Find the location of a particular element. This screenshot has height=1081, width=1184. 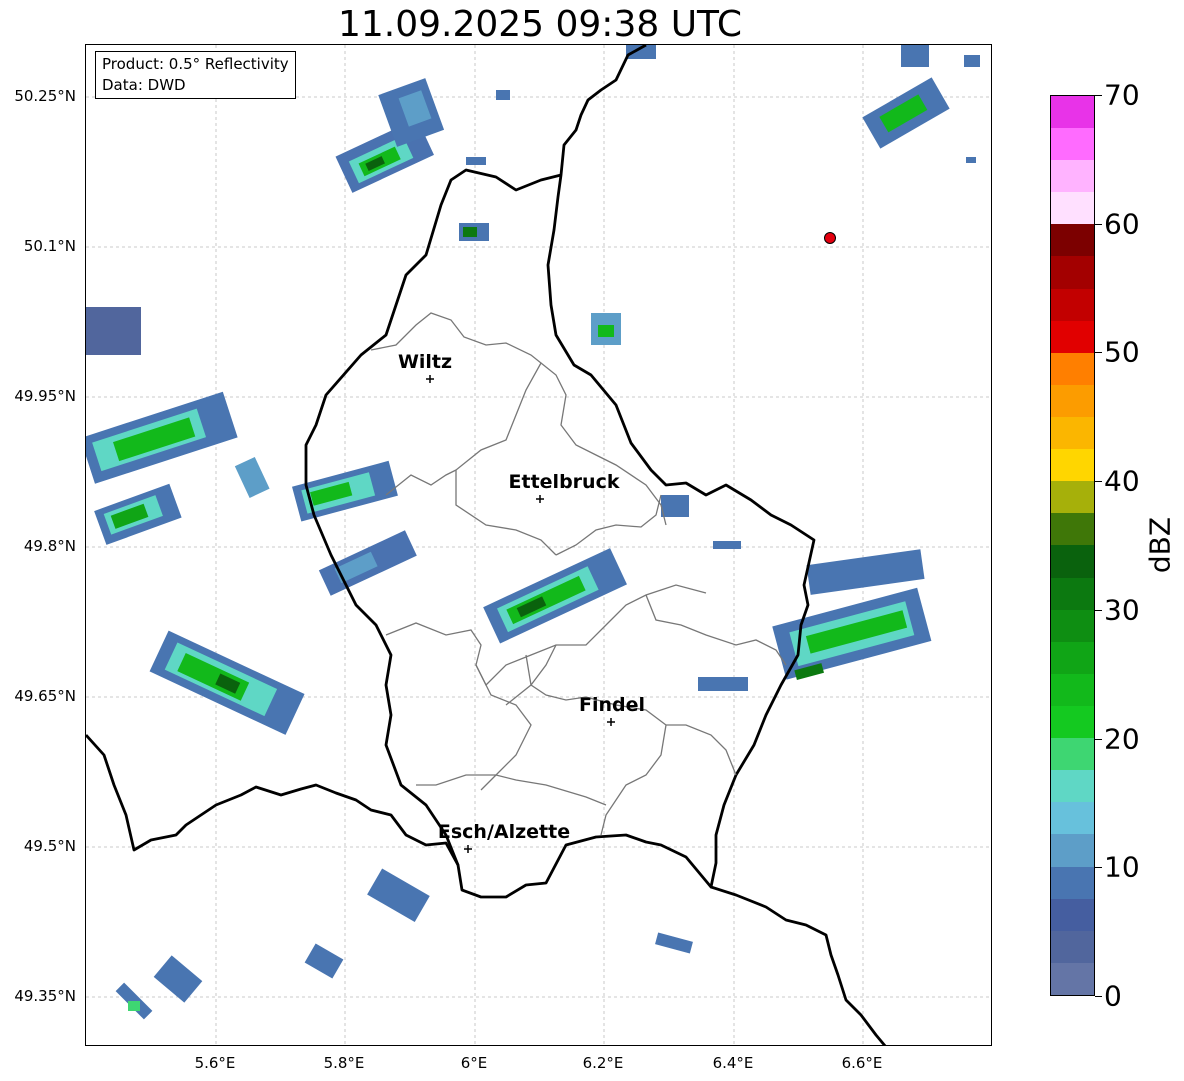

lat-tick-label: 49.8°N is located at coordinates (49, 546).